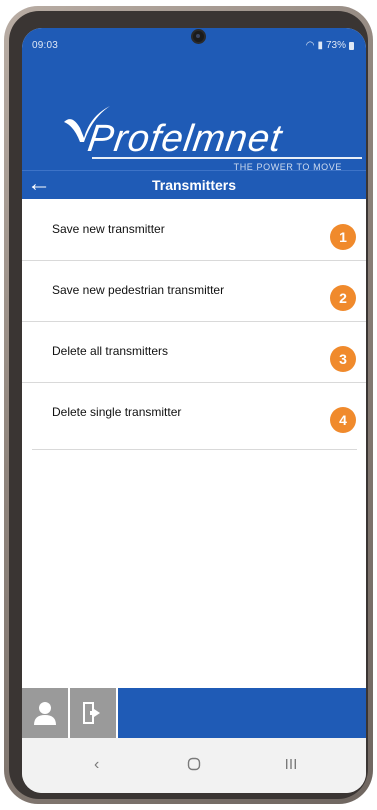  Describe the element at coordinates (335, 45) in the screenshot. I see `battery-percent: 73%` at that location.